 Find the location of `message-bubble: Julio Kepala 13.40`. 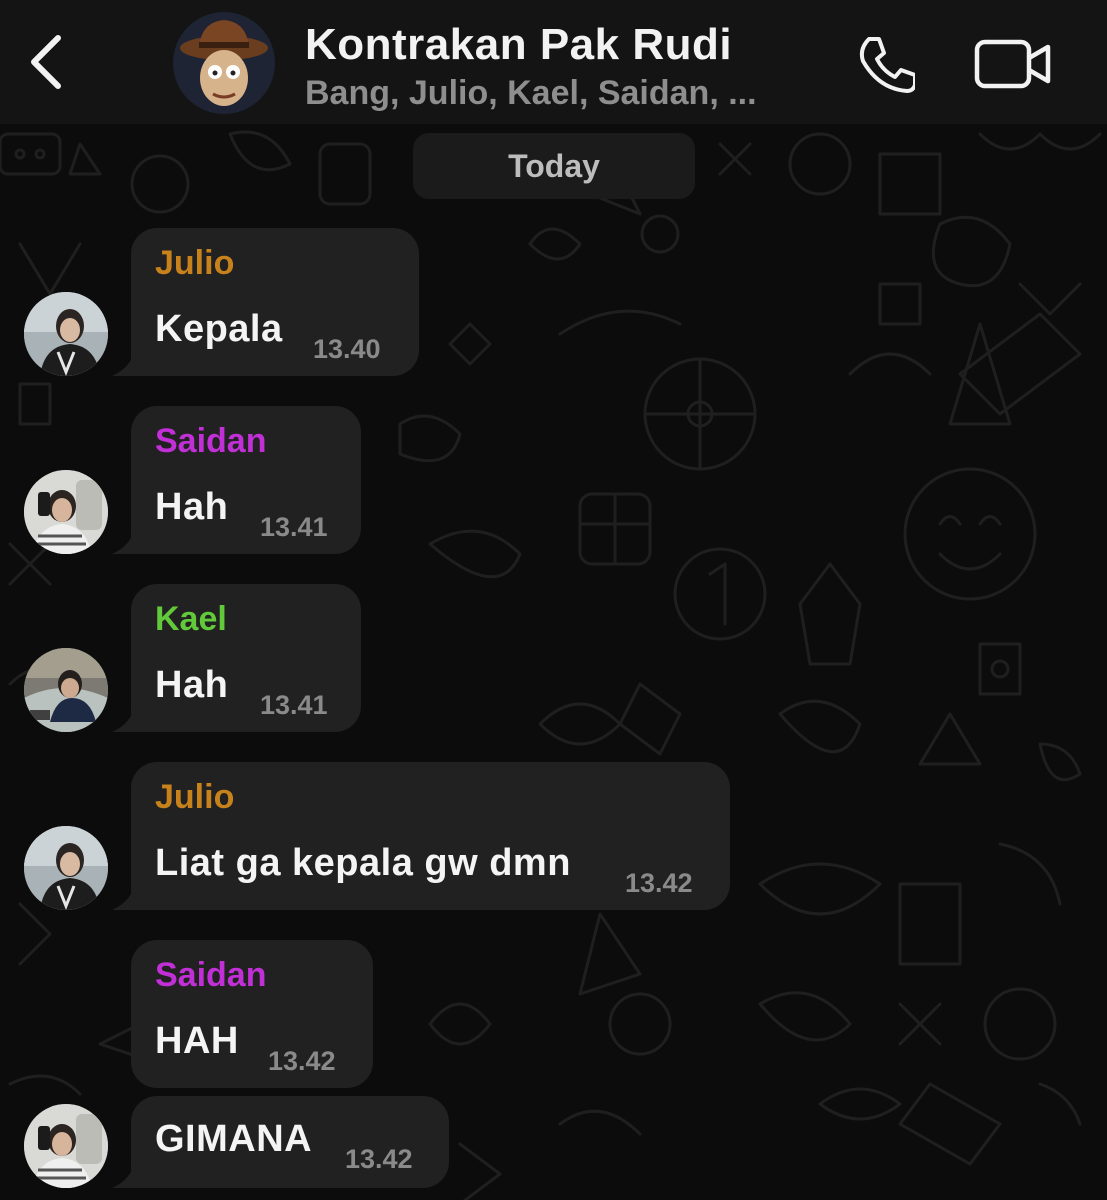

message-bubble: Julio Kepala 13.40 is located at coordinates (275, 302).